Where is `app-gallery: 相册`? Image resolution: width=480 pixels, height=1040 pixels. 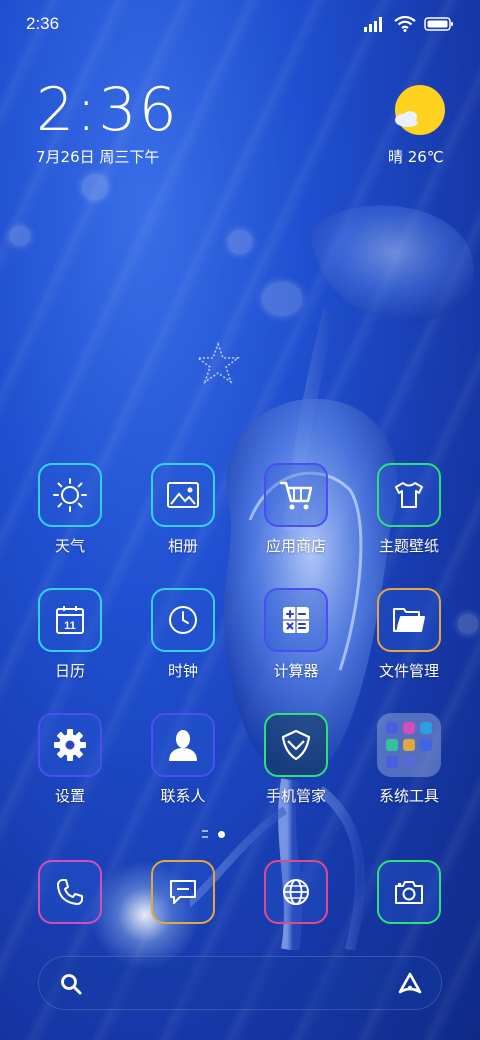 app-gallery: 相册 is located at coordinates (183, 518).